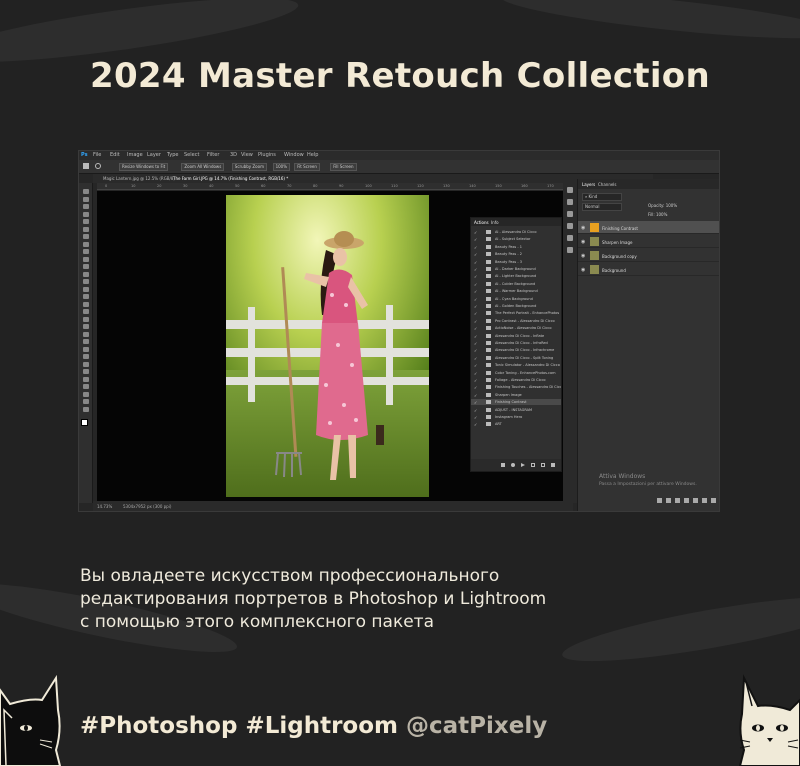 The height and width of the screenshot is (766, 800). Describe the element at coordinates (648, 269) in the screenshot. I see `layer-row: ◉ Background` at that location.